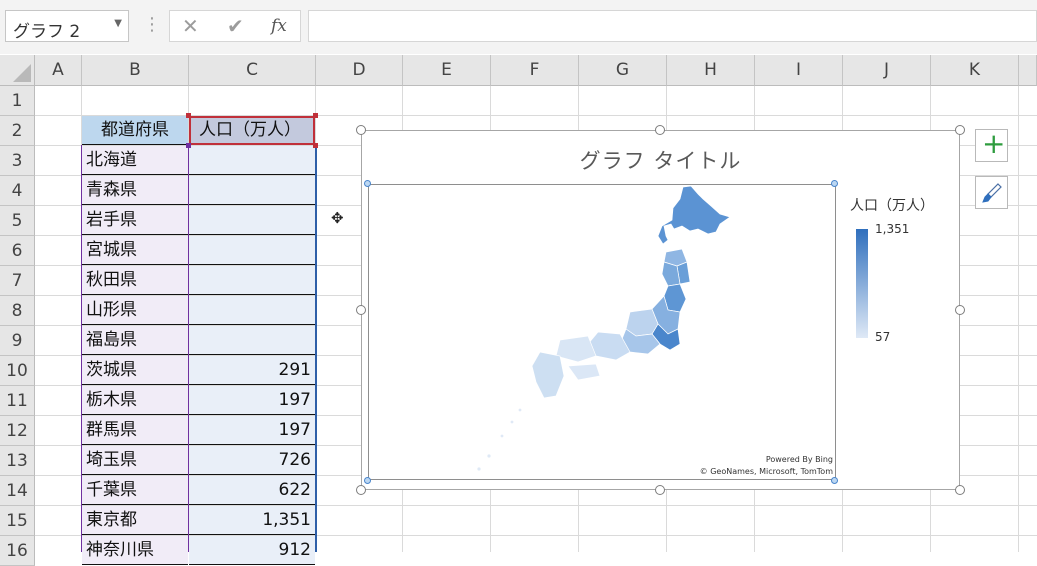 The height and width of the screenshot is (566, 1037). Describe the element at coordinates (991, 192) in the screenshot. I see `chart-styles-button` at that location.